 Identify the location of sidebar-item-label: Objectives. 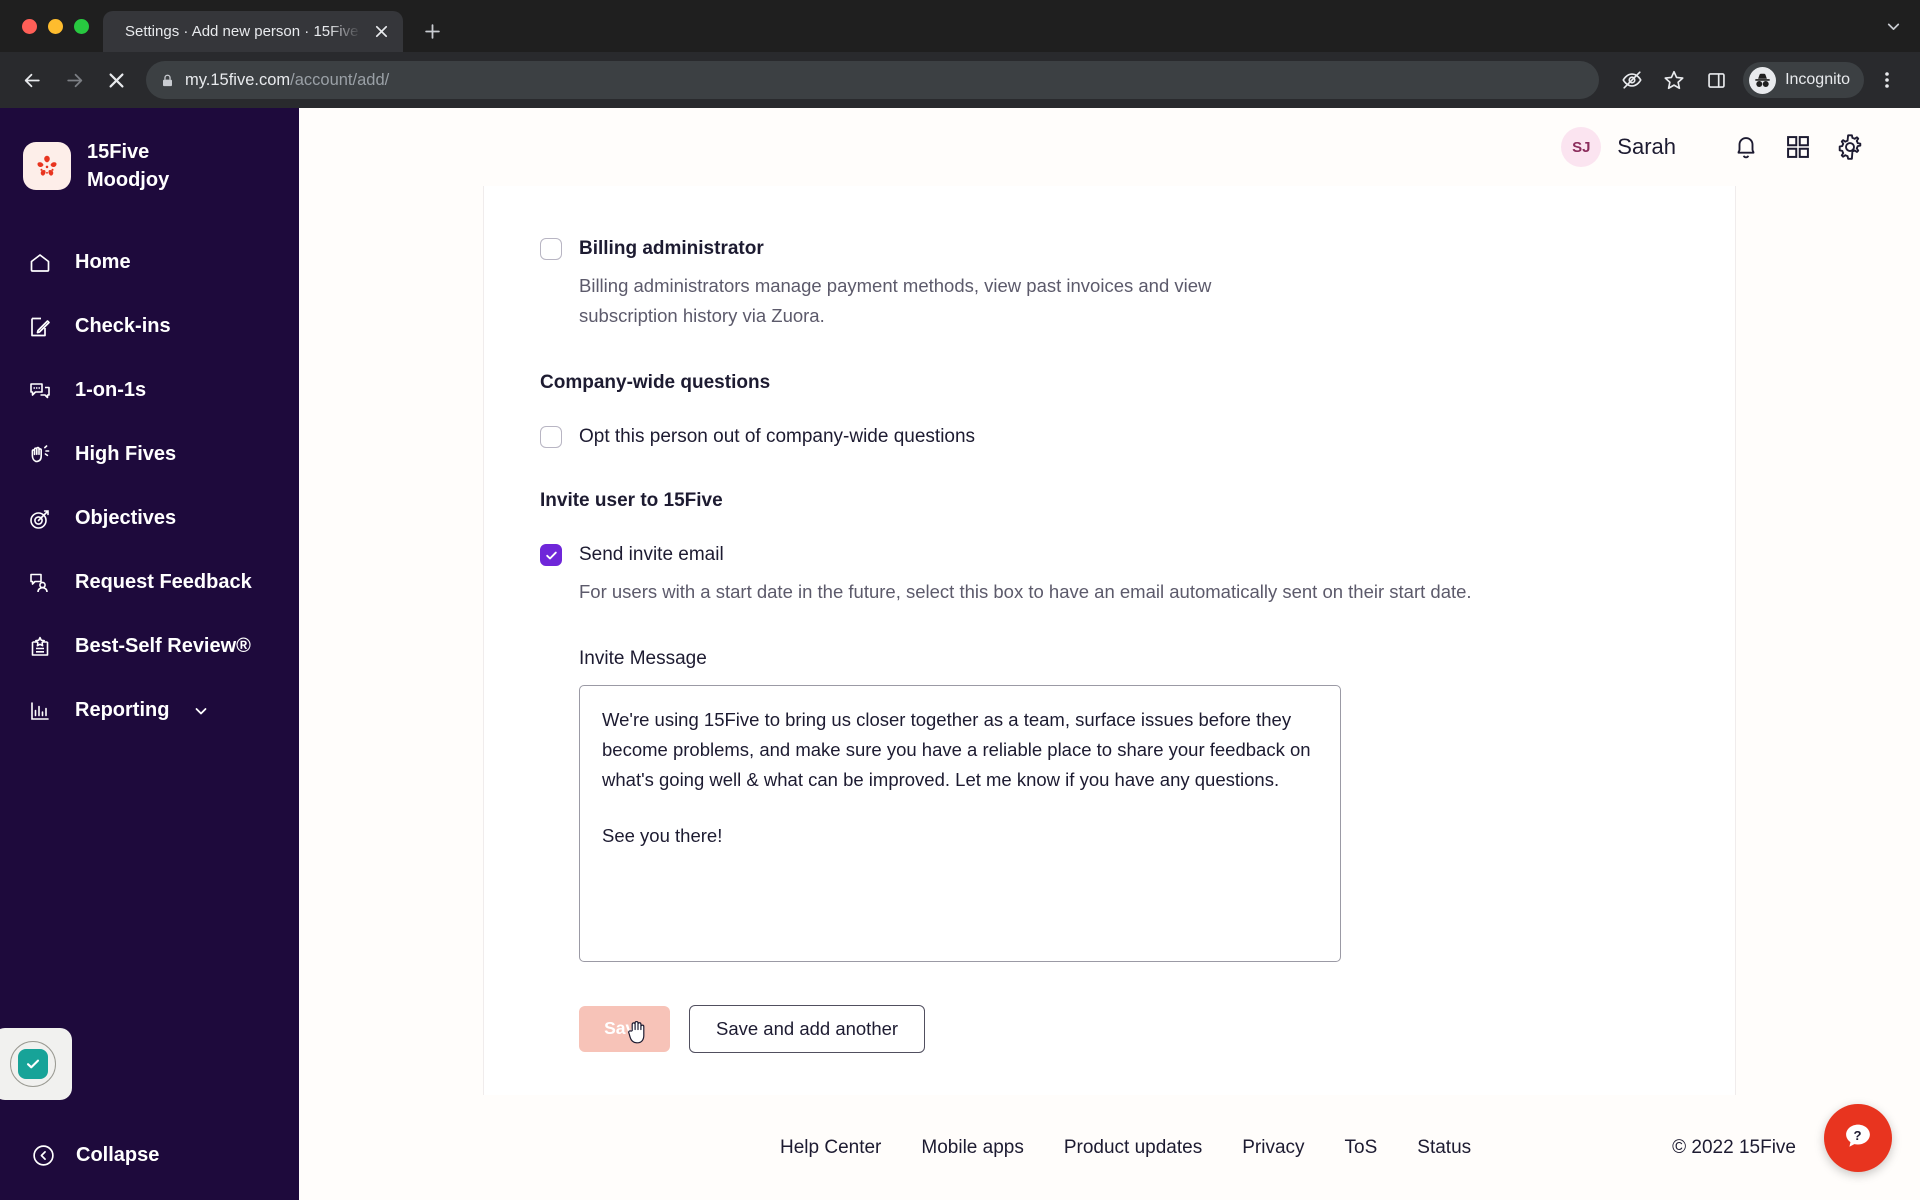
(126, 518).